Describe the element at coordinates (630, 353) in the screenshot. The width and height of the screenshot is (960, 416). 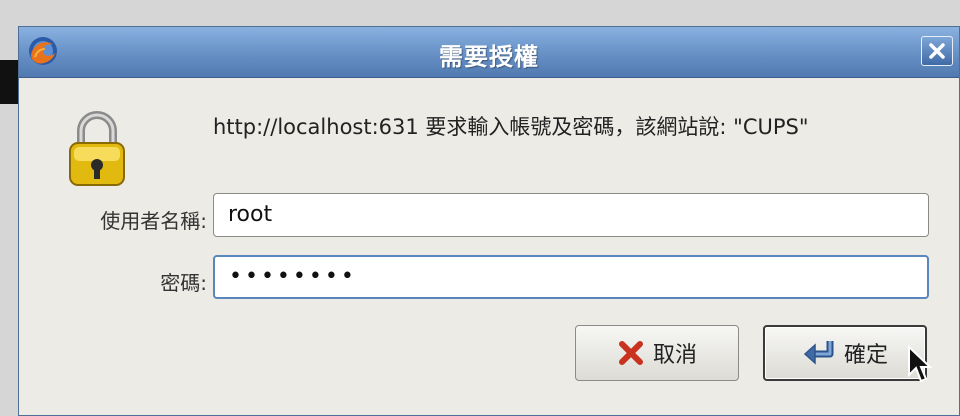
I see `x-icon` at that location.